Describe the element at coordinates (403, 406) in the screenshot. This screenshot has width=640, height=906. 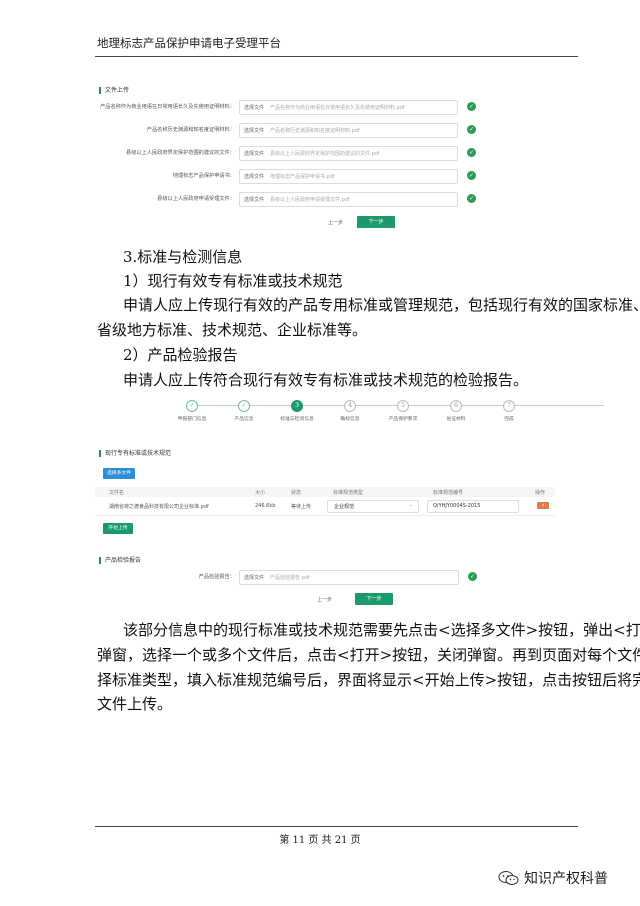
I see `step-circle: 5` at that location.